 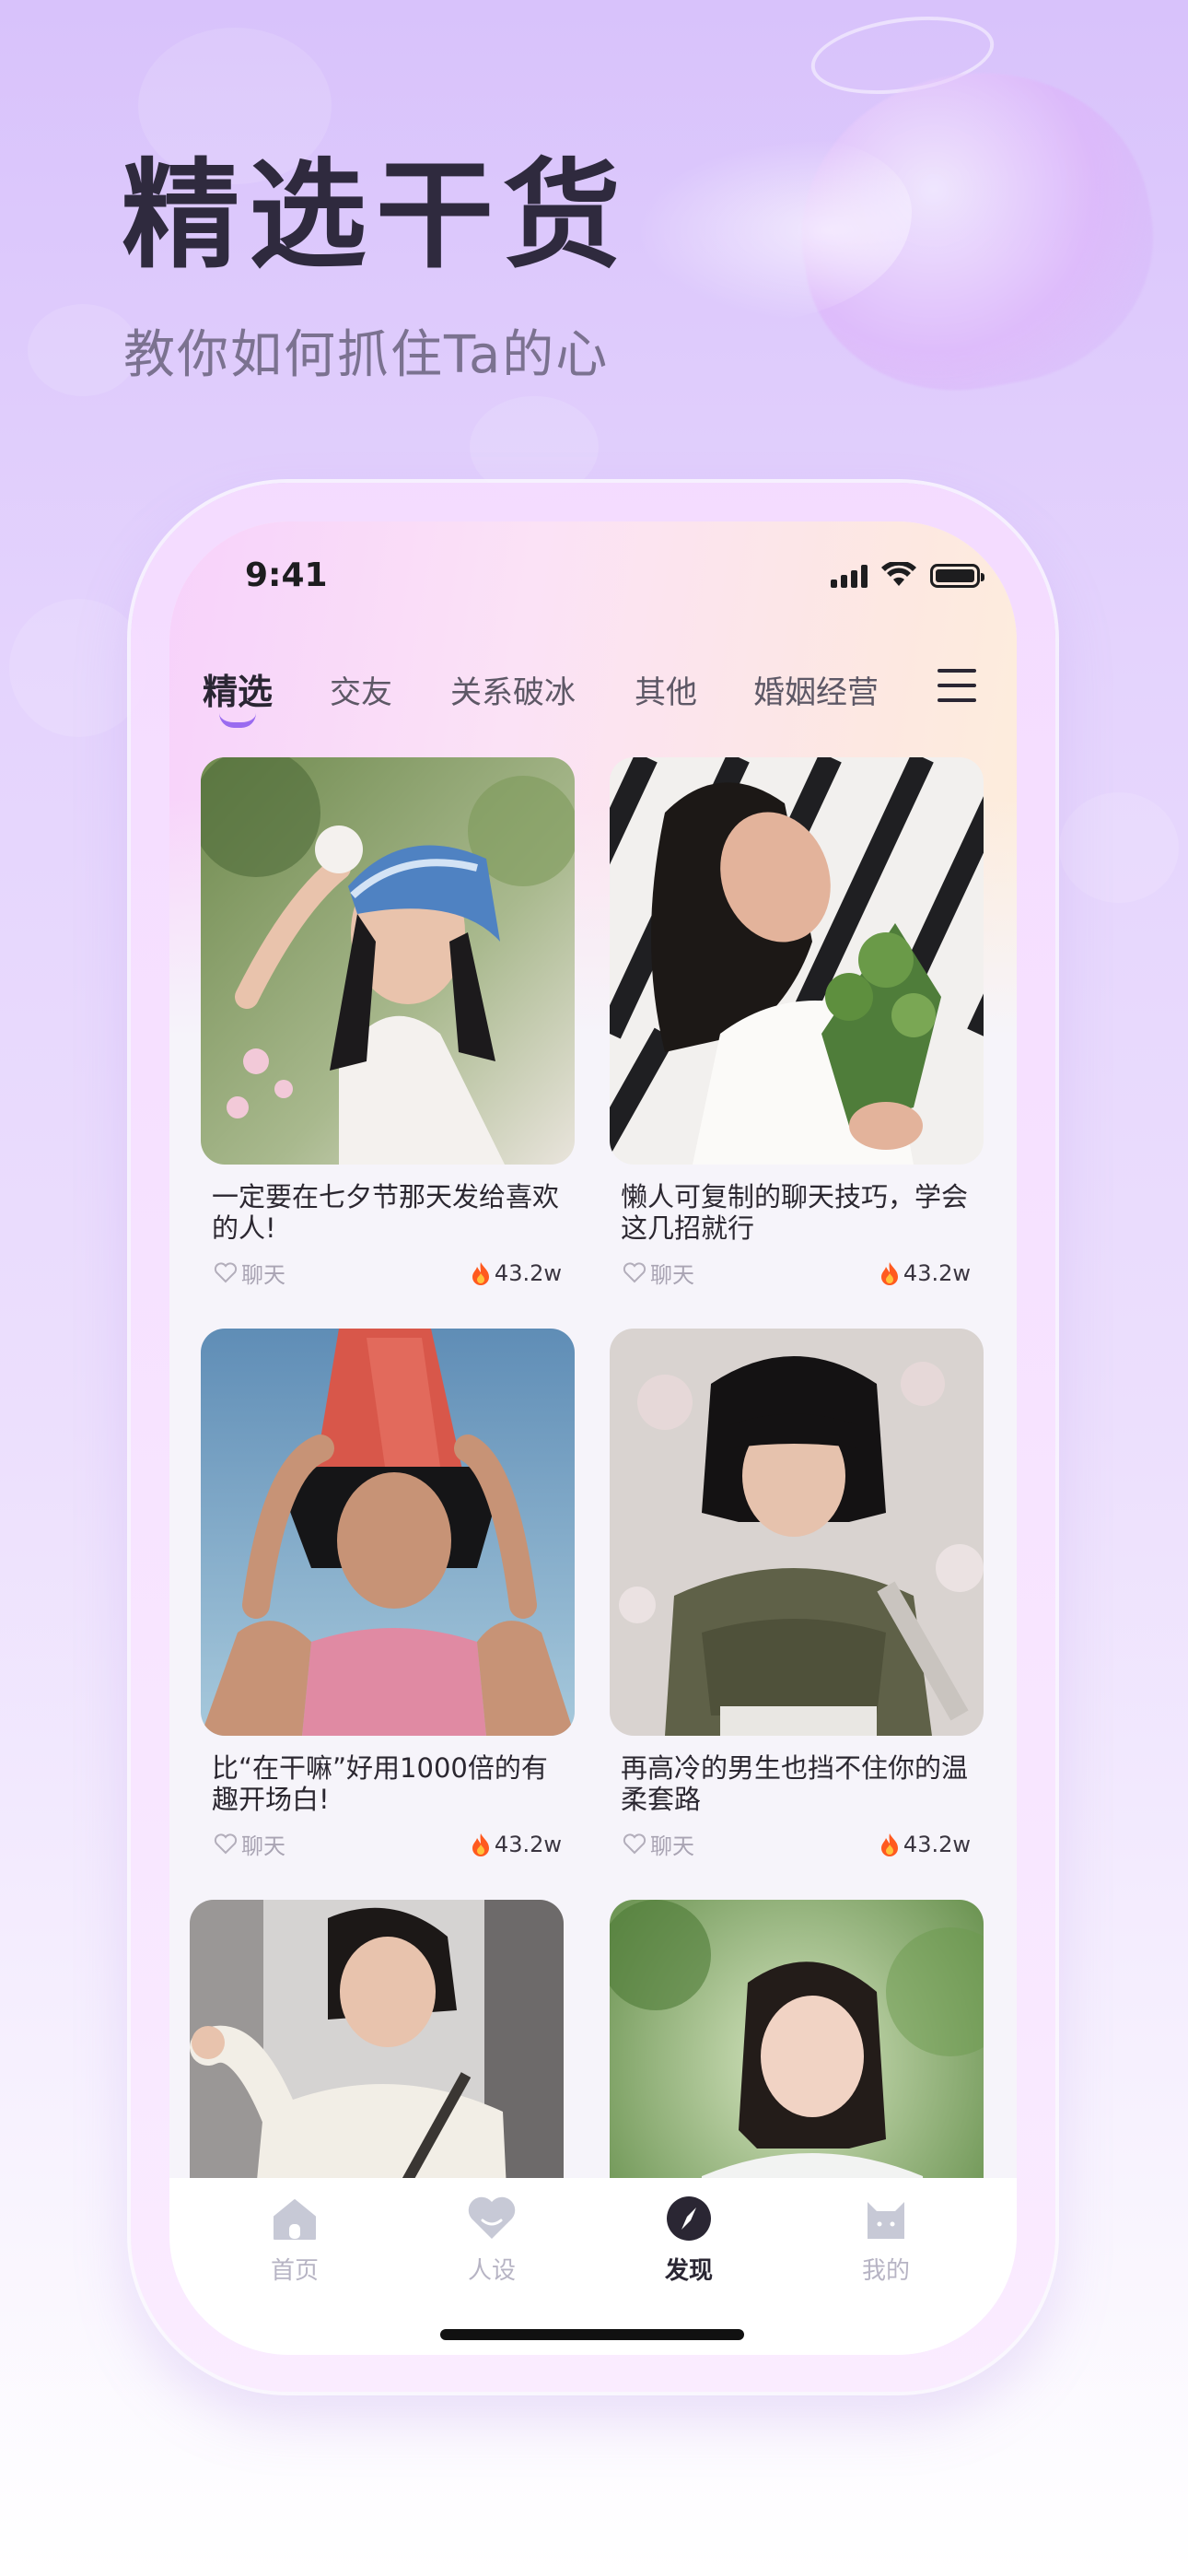 What do you see at coordinates (666, 689) in the screenshot?
I see `tab-other: 其他` at bounding box center [666, 689].